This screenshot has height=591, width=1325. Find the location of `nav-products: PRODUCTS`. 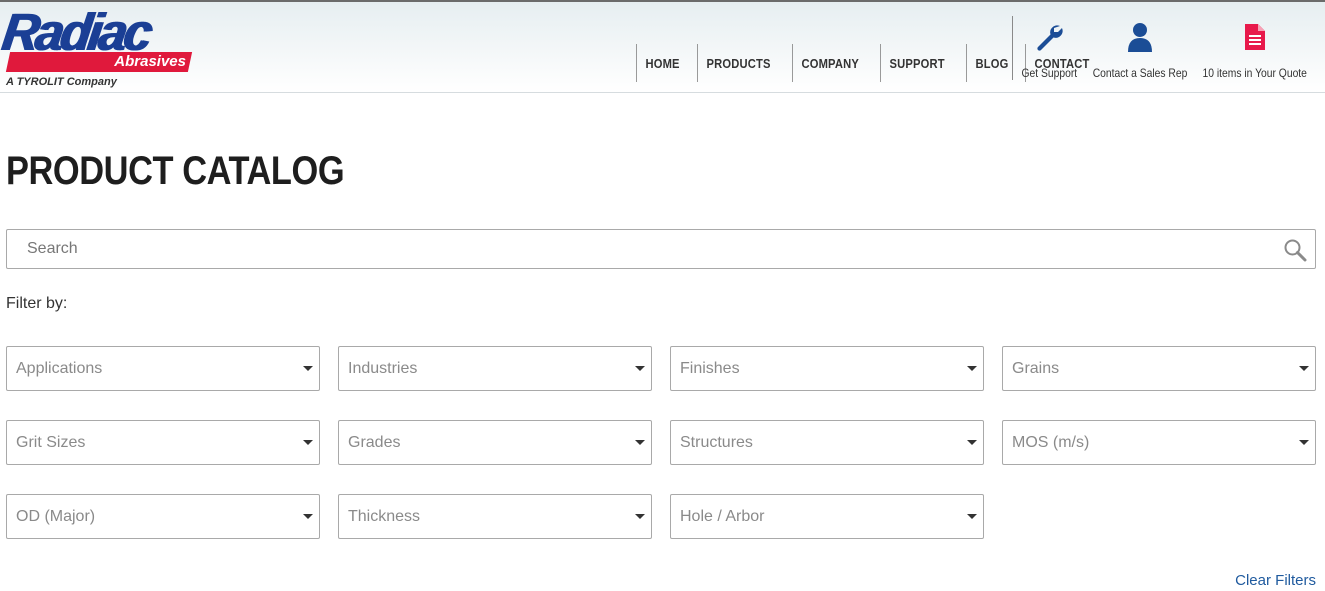

nav-products: PRODUCTS is located at coordinates (737, 63).